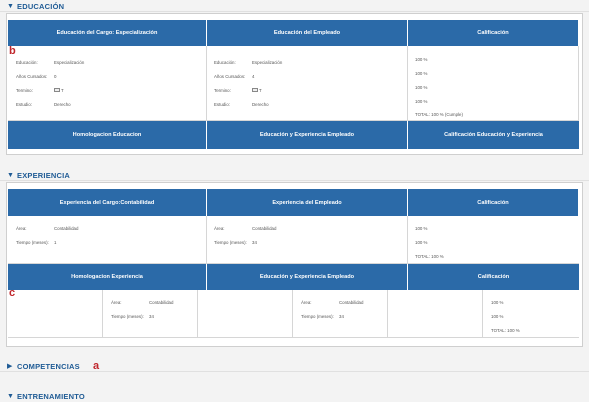  Describe the element at coordinates (44, 175) in the screenshot. I see `section-title-experiencia: EXPERIENCIA` at that location.